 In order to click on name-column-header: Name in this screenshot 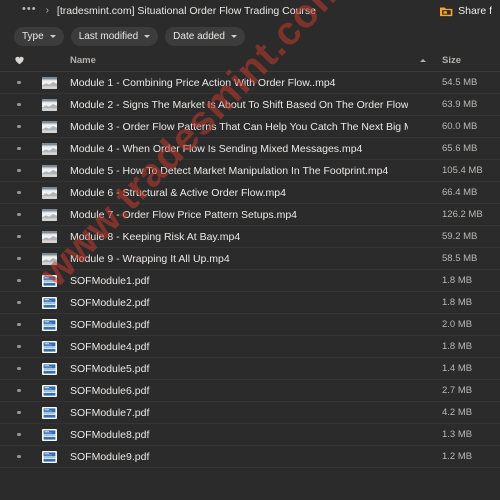, I will do `click(234, 60)`.